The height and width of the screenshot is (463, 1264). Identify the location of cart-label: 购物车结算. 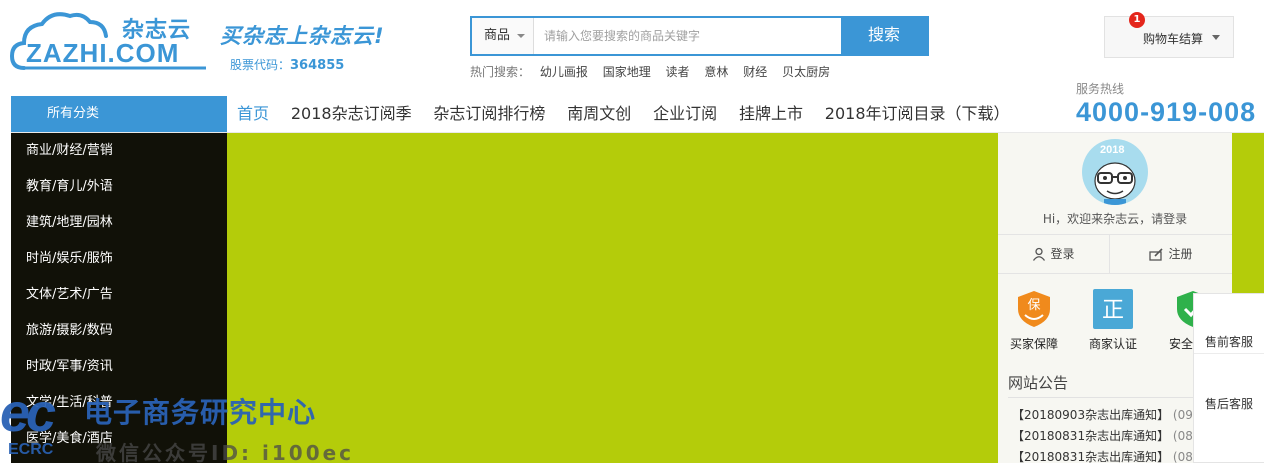
(1173, 39).